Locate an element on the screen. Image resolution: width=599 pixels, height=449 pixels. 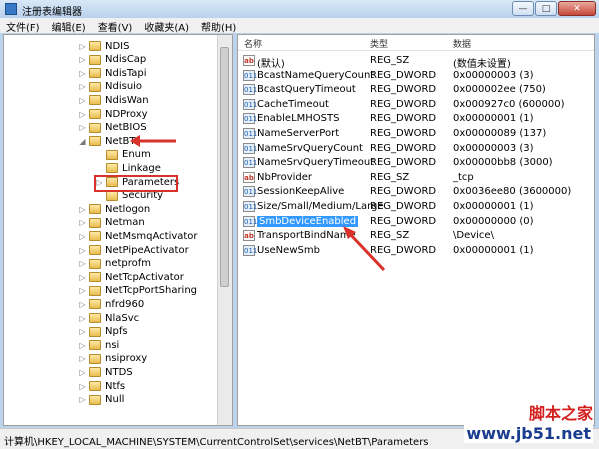
menu-file: 文件(F) is located at coordinates (23, 26).